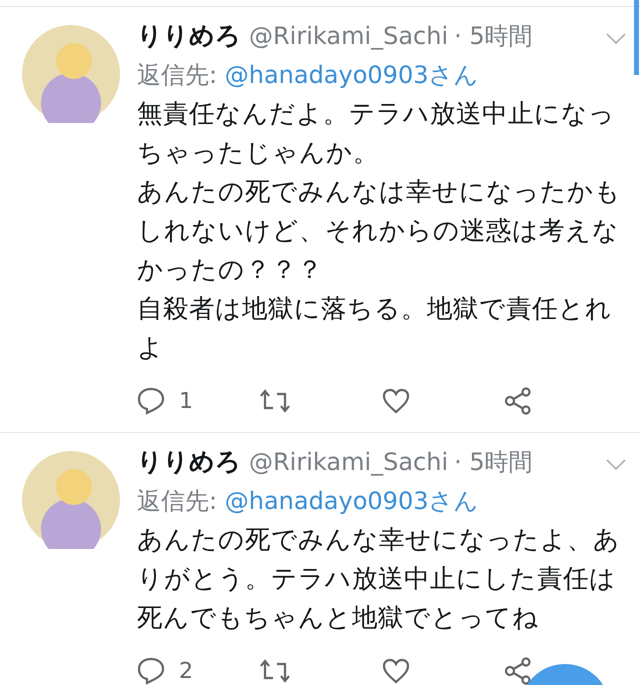 Image resolution: width=640 pixels, height=685 pixels. What do you see at coordinates (636, 37) in the screenshot?
I see `scroll-bar` at bounding box center [636, 37].